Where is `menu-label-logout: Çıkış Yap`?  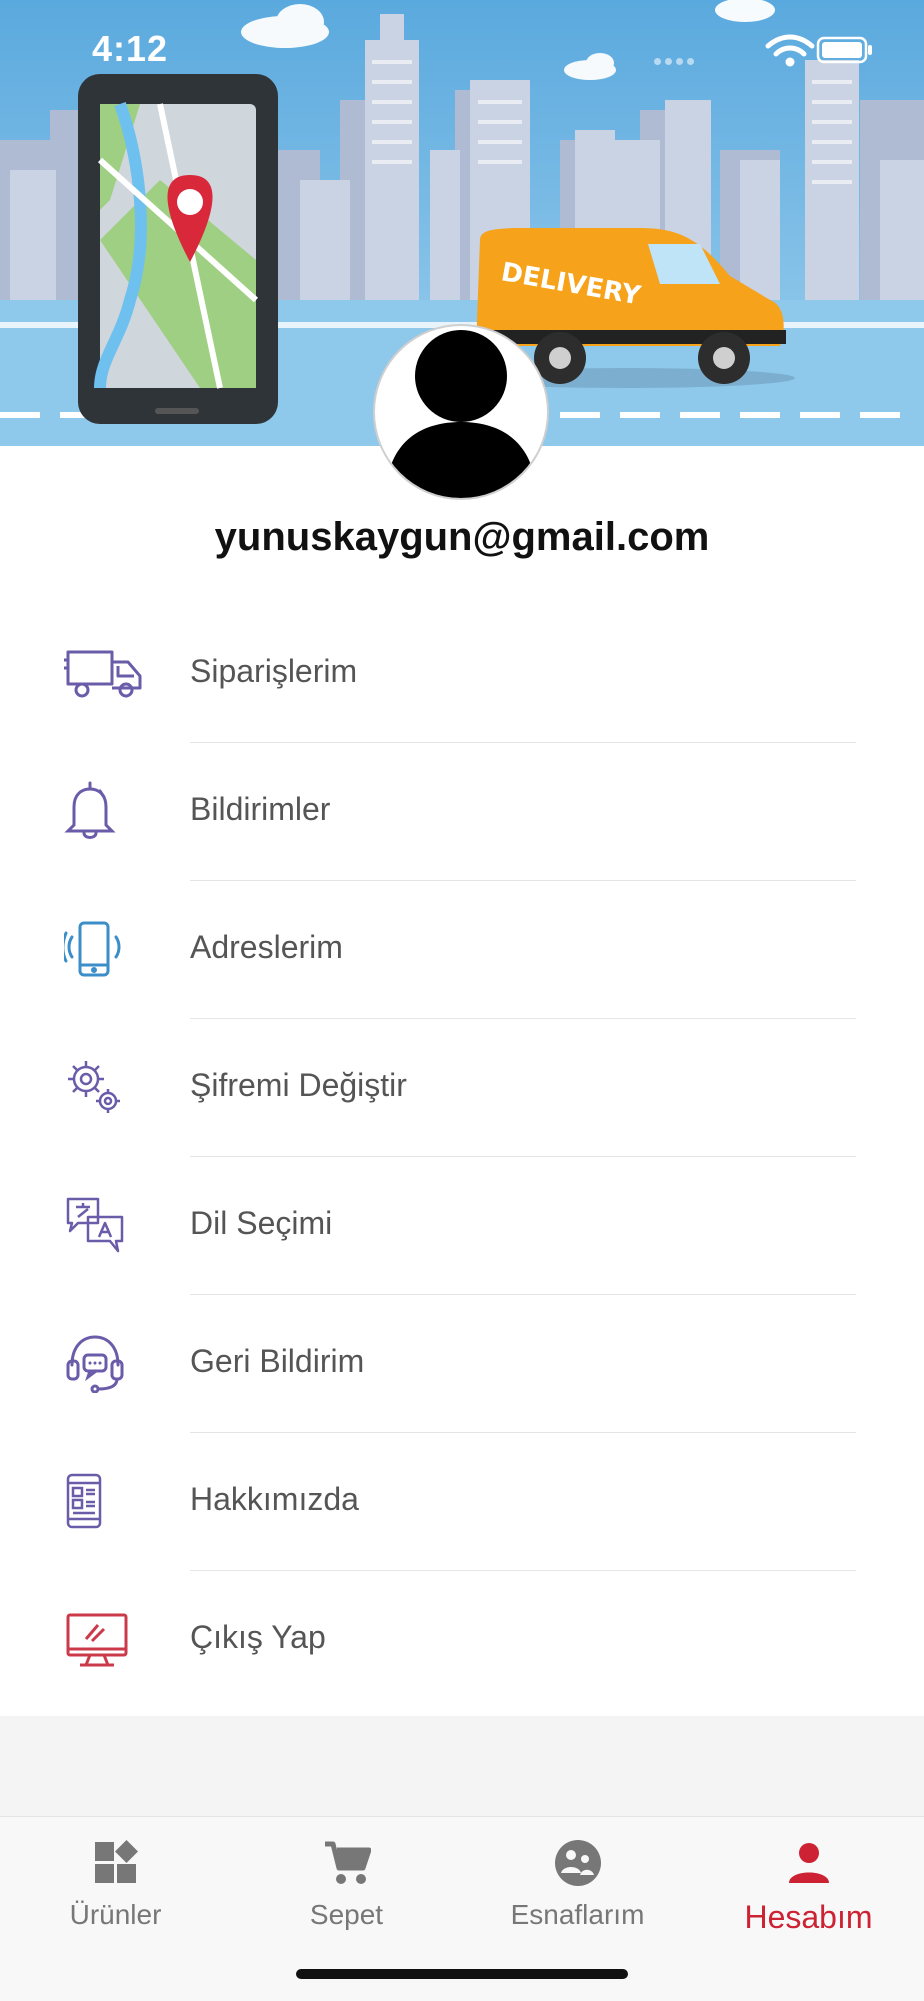 menu-label-logout: Çıkış Yap is located at coordinates (258, 1637).